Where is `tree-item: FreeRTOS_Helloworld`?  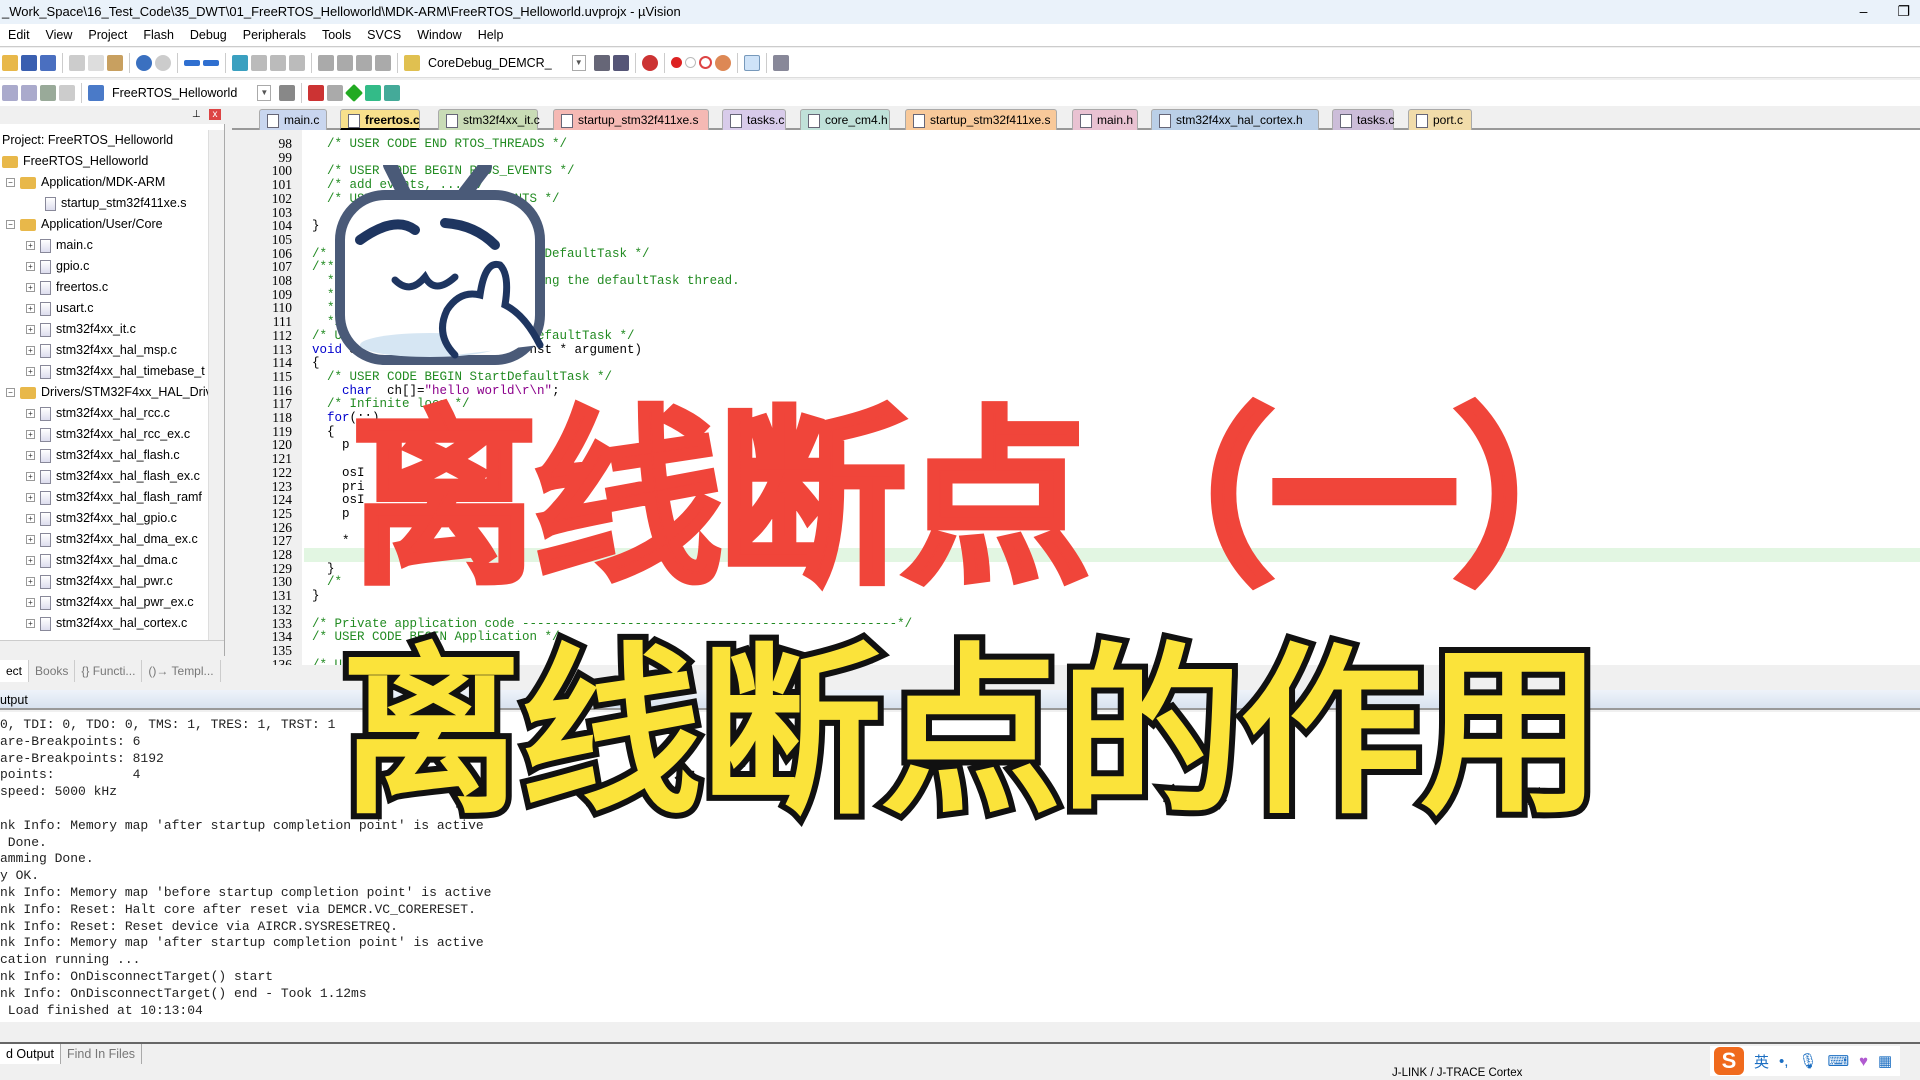 tree-item: FreeRTOS_Helloworld is located at coordinates (75, 161).